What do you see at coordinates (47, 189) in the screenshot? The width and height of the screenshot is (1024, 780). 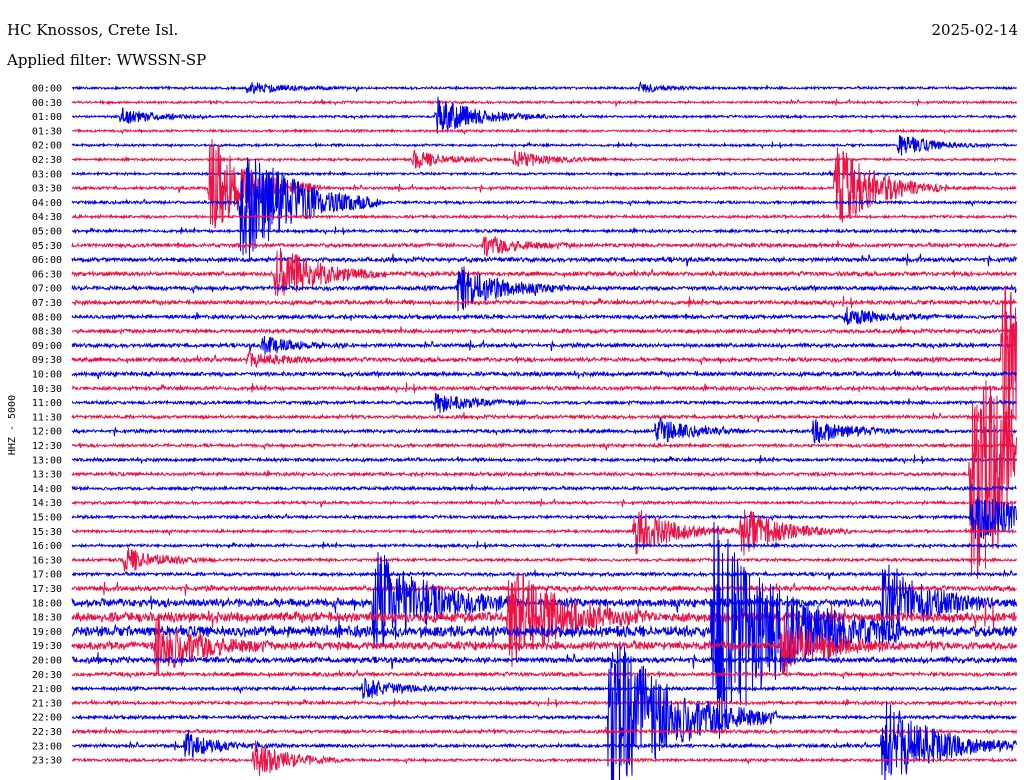 I see `row-tick-label: 03:30` at bounding box center [47, 189].